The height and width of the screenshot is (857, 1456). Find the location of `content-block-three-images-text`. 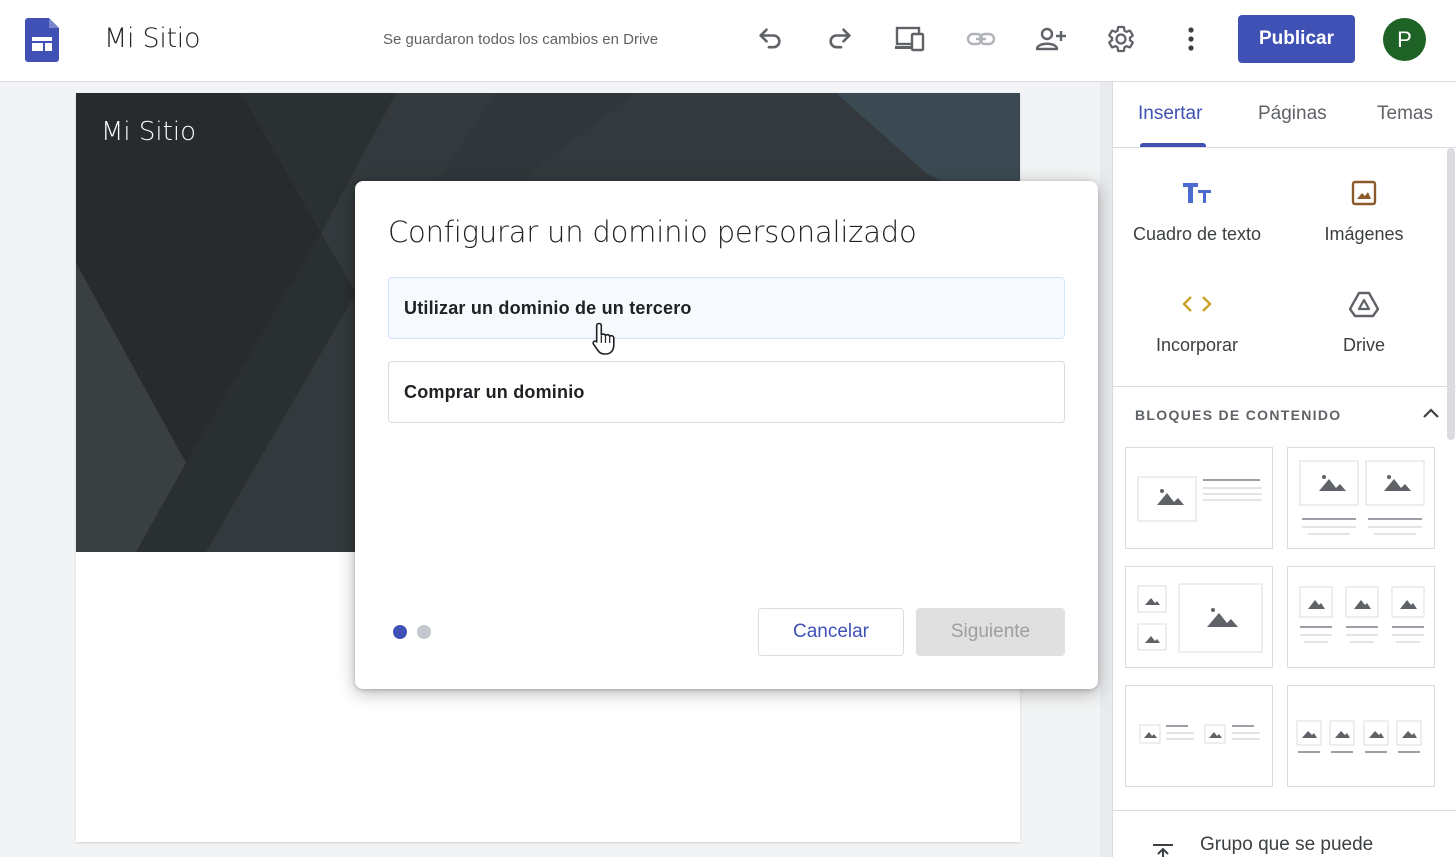

content-block-three-images-text is located at coordinates (1361, 617).